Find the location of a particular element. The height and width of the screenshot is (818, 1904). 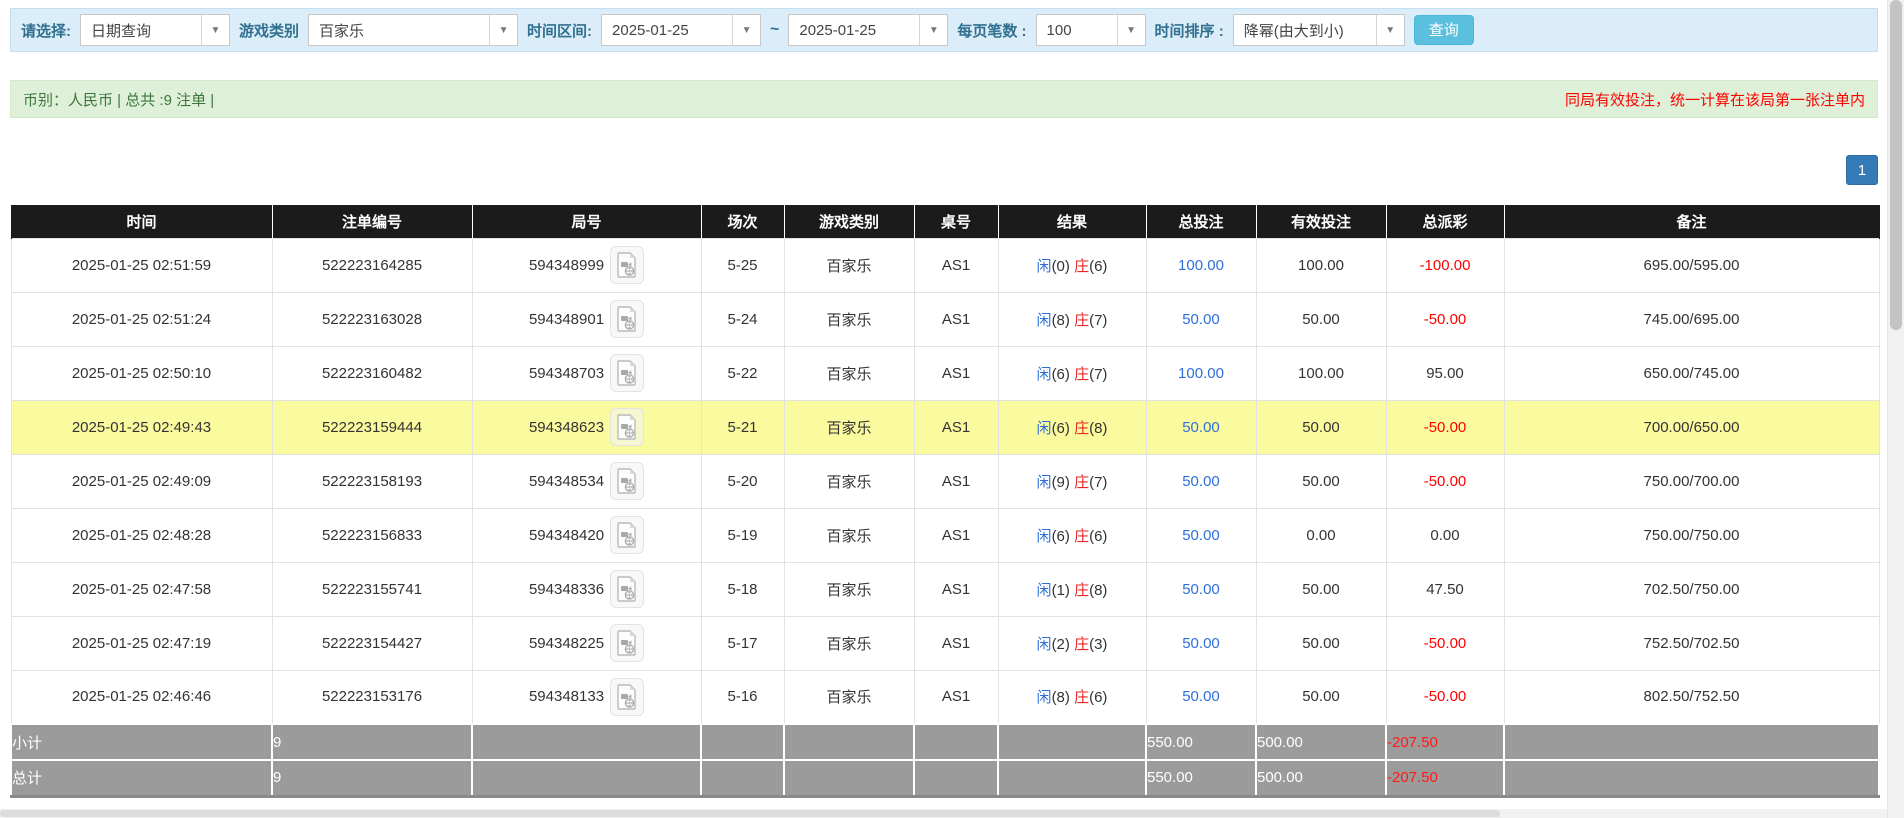

player-points: (6) is located at coordinates (1060, 374).